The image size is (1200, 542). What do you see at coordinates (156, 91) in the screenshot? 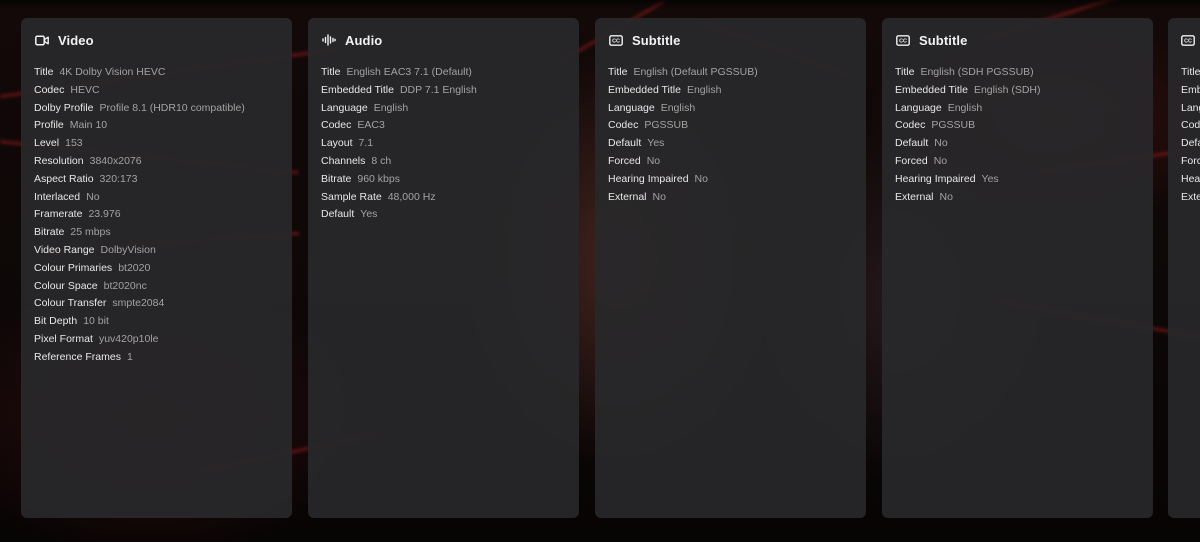
I see `info-row: Codec HEVC` at bounding box center [156, 91].